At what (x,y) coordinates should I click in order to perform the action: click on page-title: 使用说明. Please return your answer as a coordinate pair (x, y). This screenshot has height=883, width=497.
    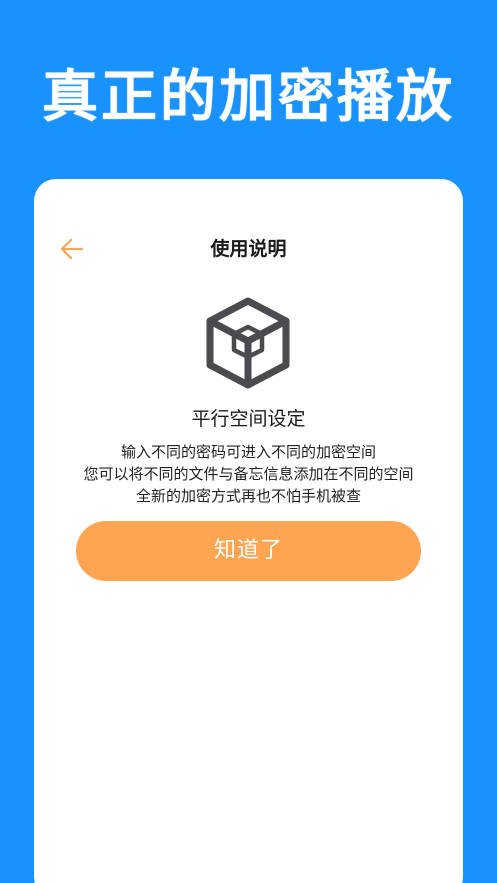
    Looking at the image, I should click on (248, 249).